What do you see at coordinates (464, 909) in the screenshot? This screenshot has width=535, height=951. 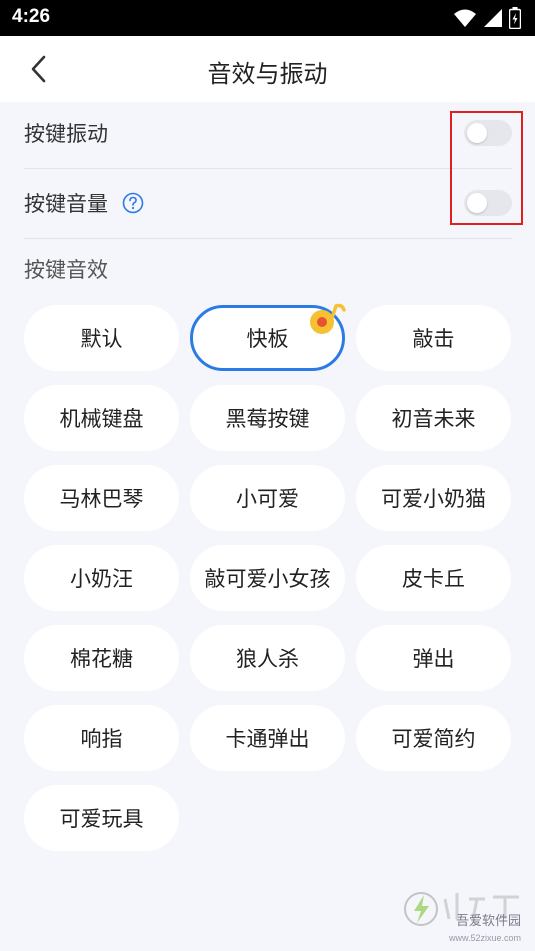 I see `watermark-logo: 吾爱软件园 www.52zixue.com` at bounding box center [464, 909].